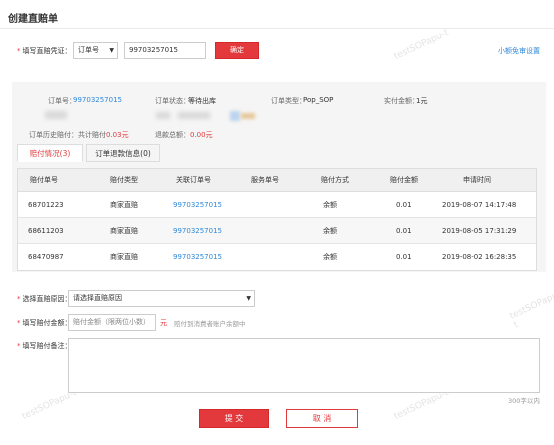 The height and width of the screenshot is (445, 554). I want to click on remark-char-counter: 300字以内, so click(524, 401).